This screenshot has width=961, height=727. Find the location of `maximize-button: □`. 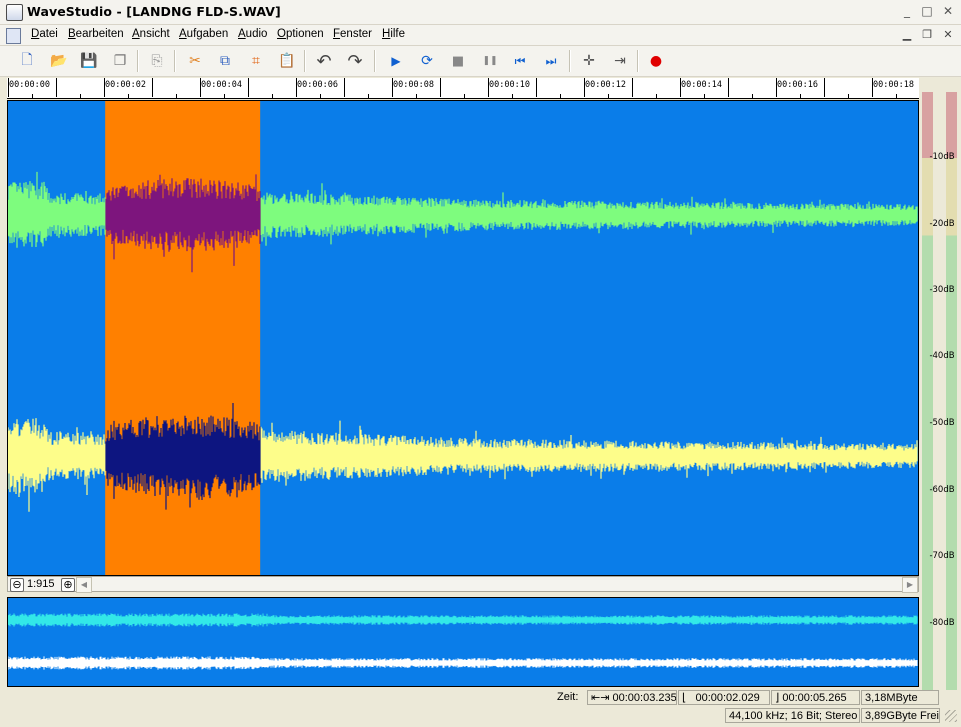

maximize-button: □ is located at coordinates (927, 11).